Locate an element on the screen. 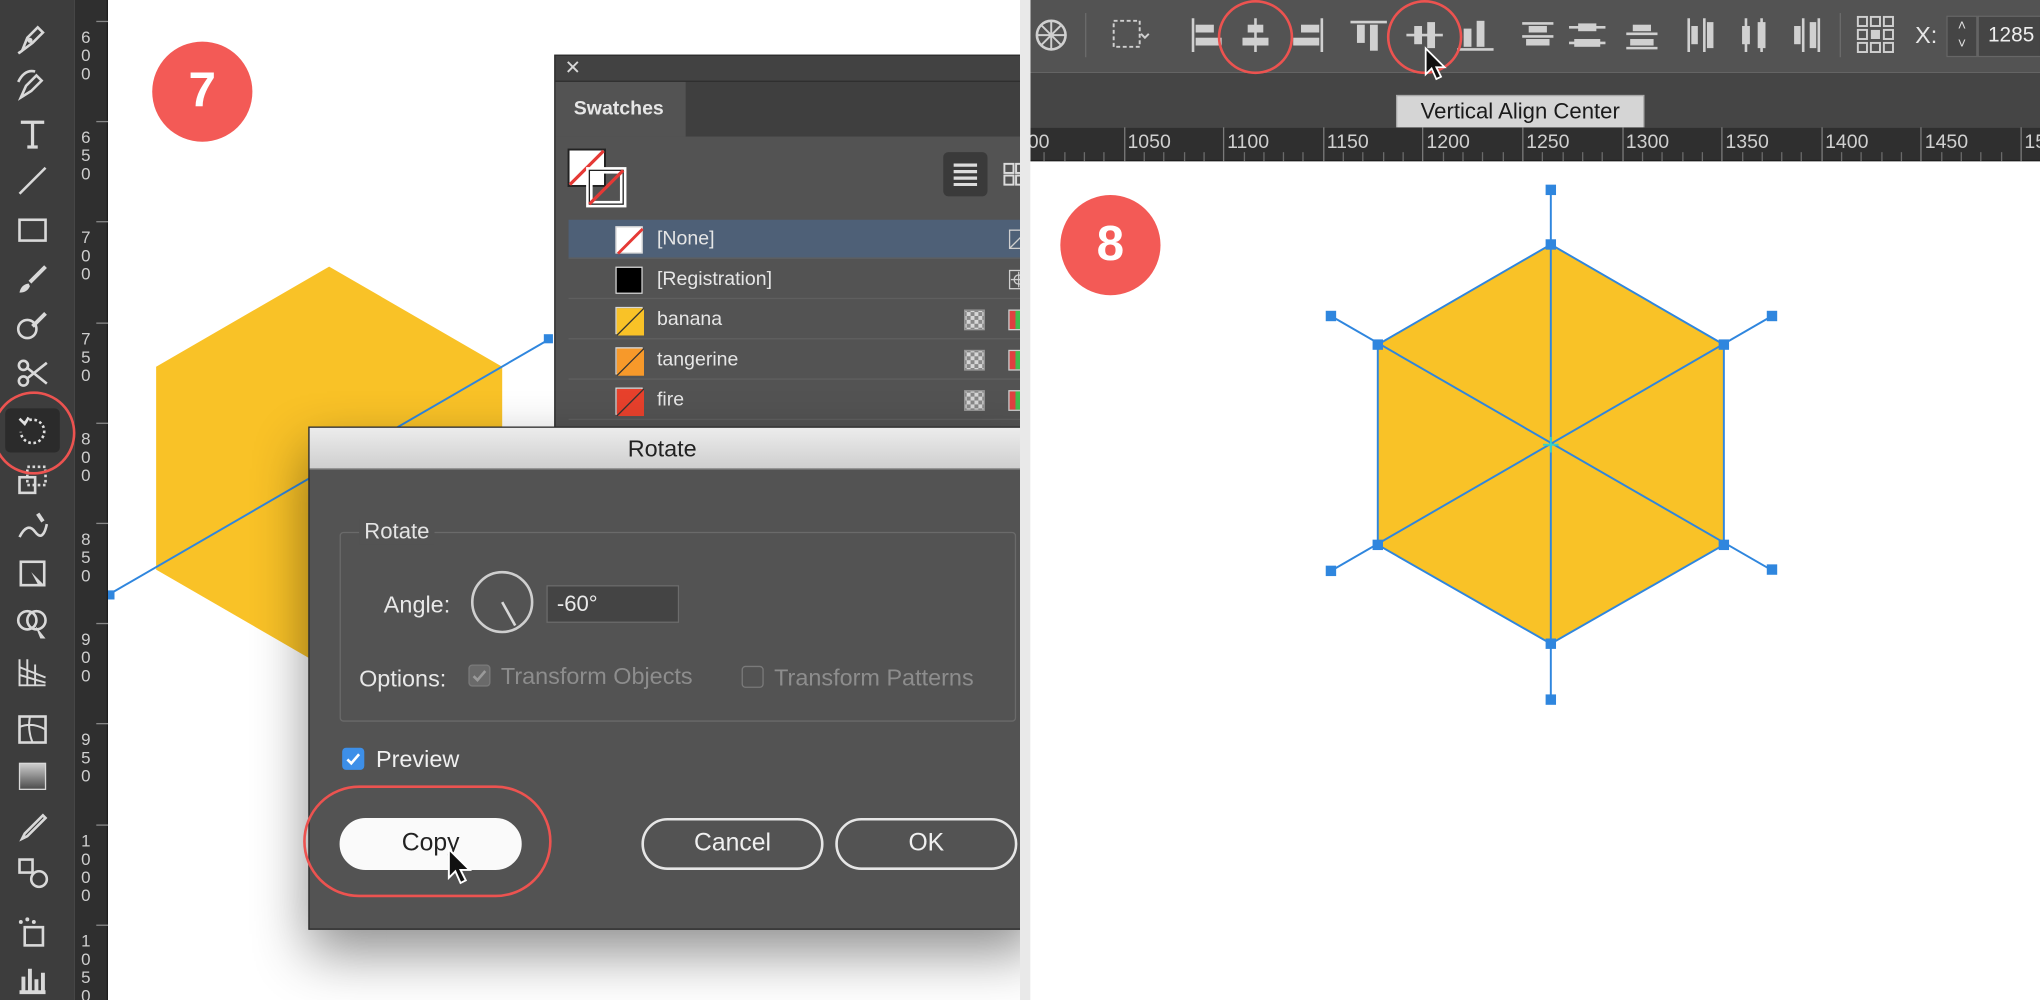  symbol-sprayer-icon is located at coordinates (31, 932).